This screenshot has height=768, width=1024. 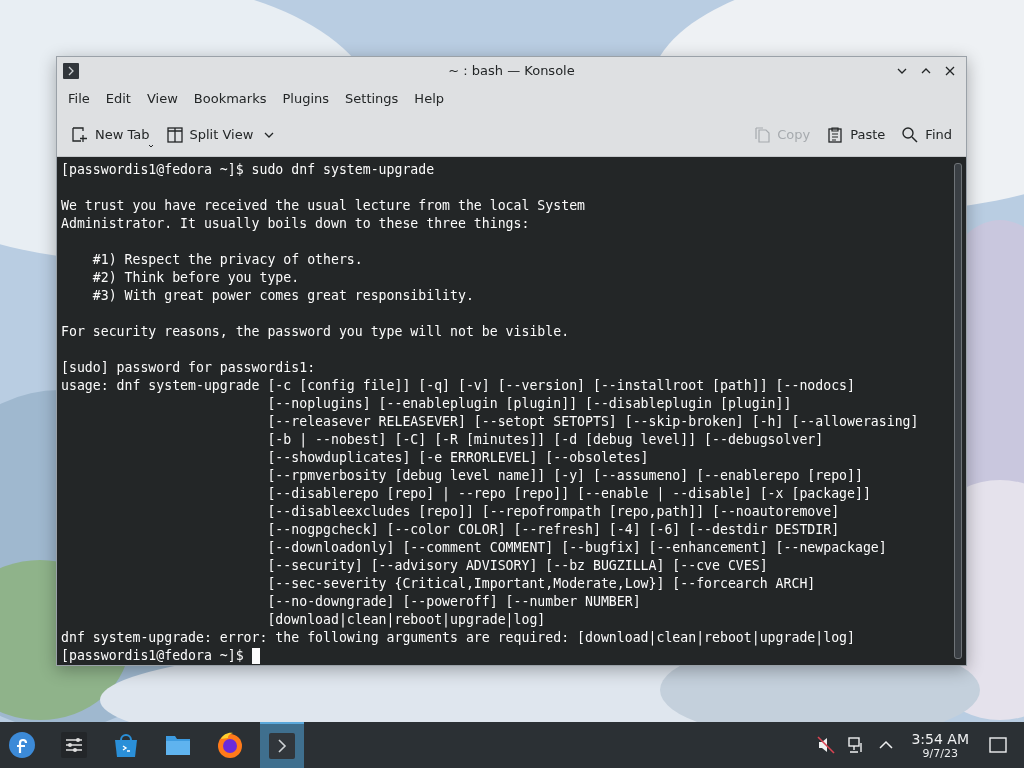 I want to click on sliders-icon, so click(x=74, y=745).